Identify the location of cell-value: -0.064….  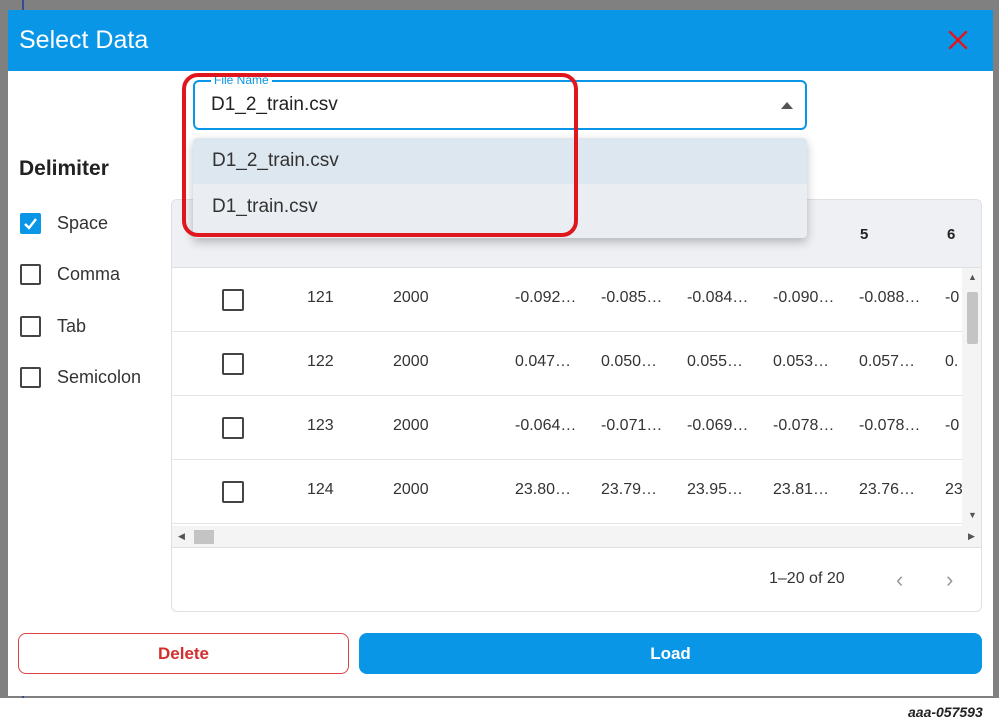
(546, 425).